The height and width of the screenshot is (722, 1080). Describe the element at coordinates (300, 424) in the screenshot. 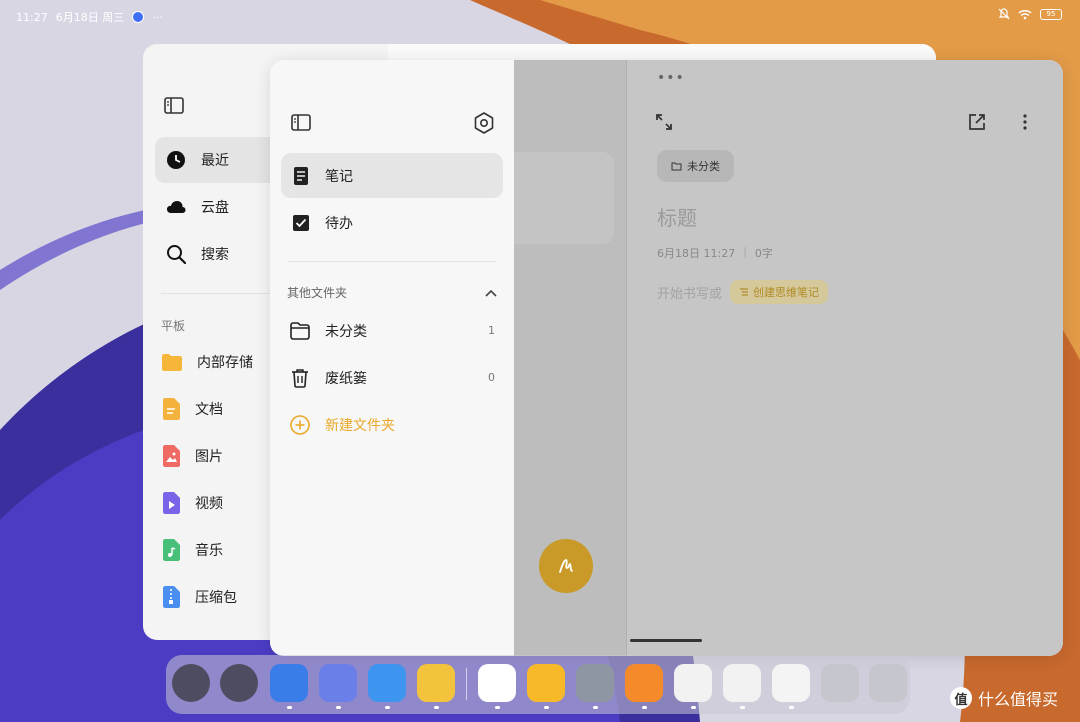

I see `add-circle-icon` at that location.